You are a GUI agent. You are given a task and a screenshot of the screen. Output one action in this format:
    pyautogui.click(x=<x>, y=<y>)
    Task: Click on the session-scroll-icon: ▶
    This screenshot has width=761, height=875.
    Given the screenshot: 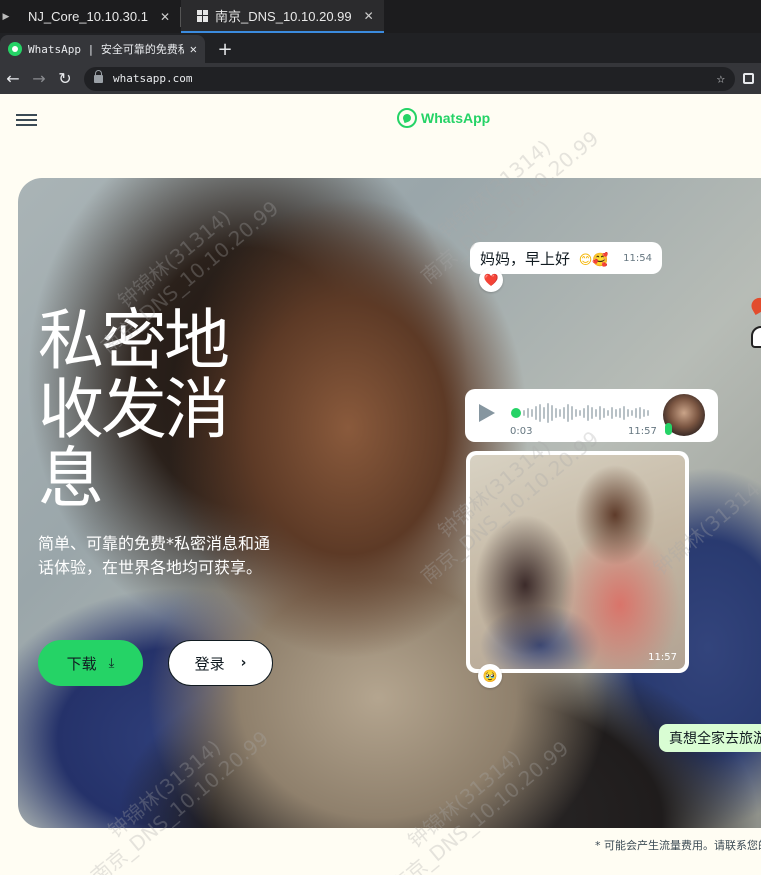 What is the action you would take?
    pyautogui.click(x=6, y=16)
    